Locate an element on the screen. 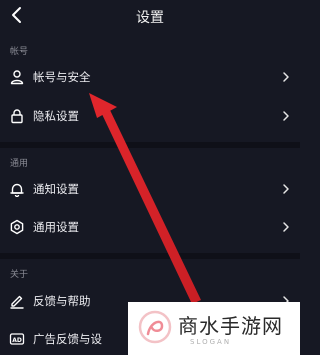 The height and width of the screenshot is (355, 320). pen-icon is located at coordinates (17, 302).